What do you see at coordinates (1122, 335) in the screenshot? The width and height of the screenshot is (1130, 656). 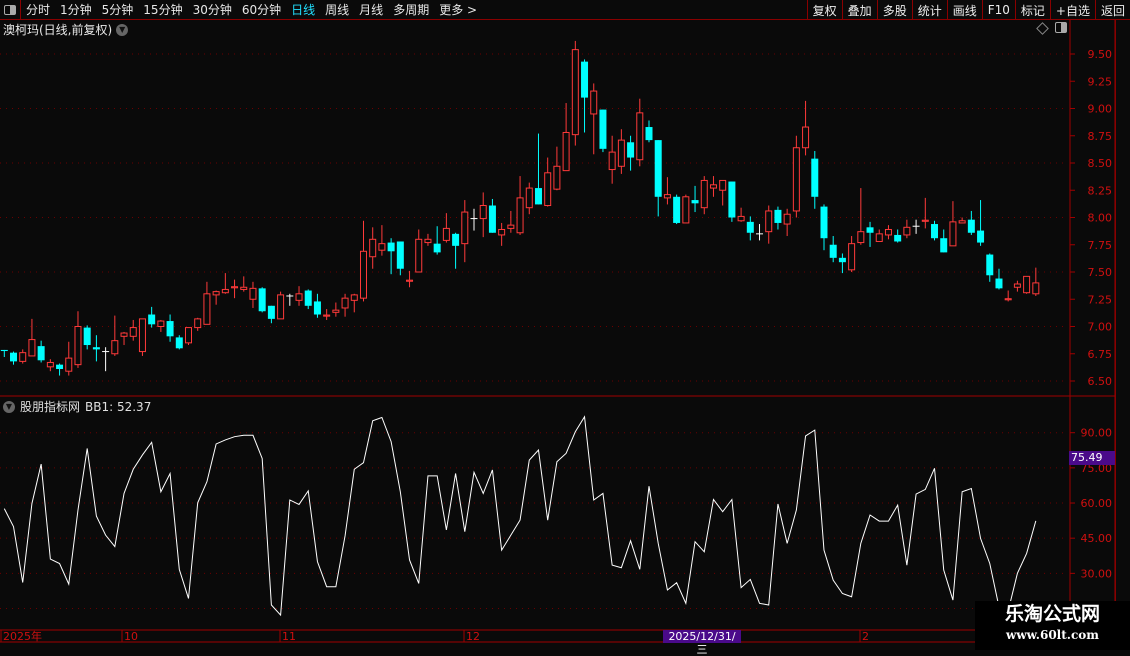 I see `side-panel-strip` at bounding box center [1122, 335].